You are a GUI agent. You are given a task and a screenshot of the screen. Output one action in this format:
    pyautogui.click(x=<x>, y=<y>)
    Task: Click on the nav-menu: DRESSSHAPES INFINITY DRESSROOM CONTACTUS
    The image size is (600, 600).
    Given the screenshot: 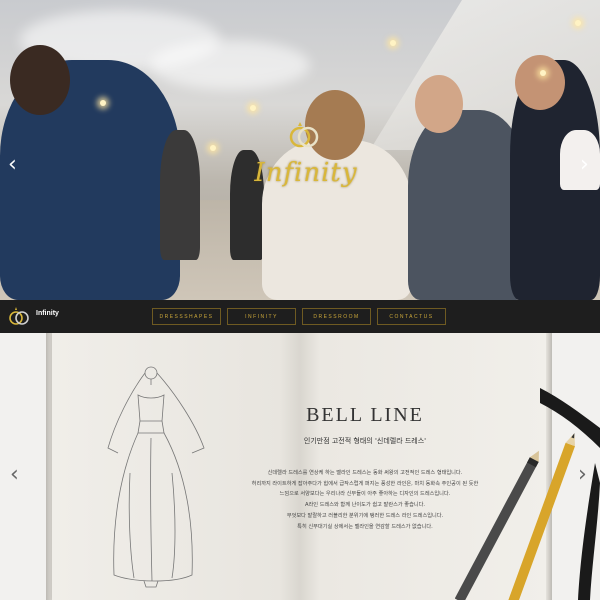 What is the action you would take?
    pyautogui.click(x=299, y=316)
    